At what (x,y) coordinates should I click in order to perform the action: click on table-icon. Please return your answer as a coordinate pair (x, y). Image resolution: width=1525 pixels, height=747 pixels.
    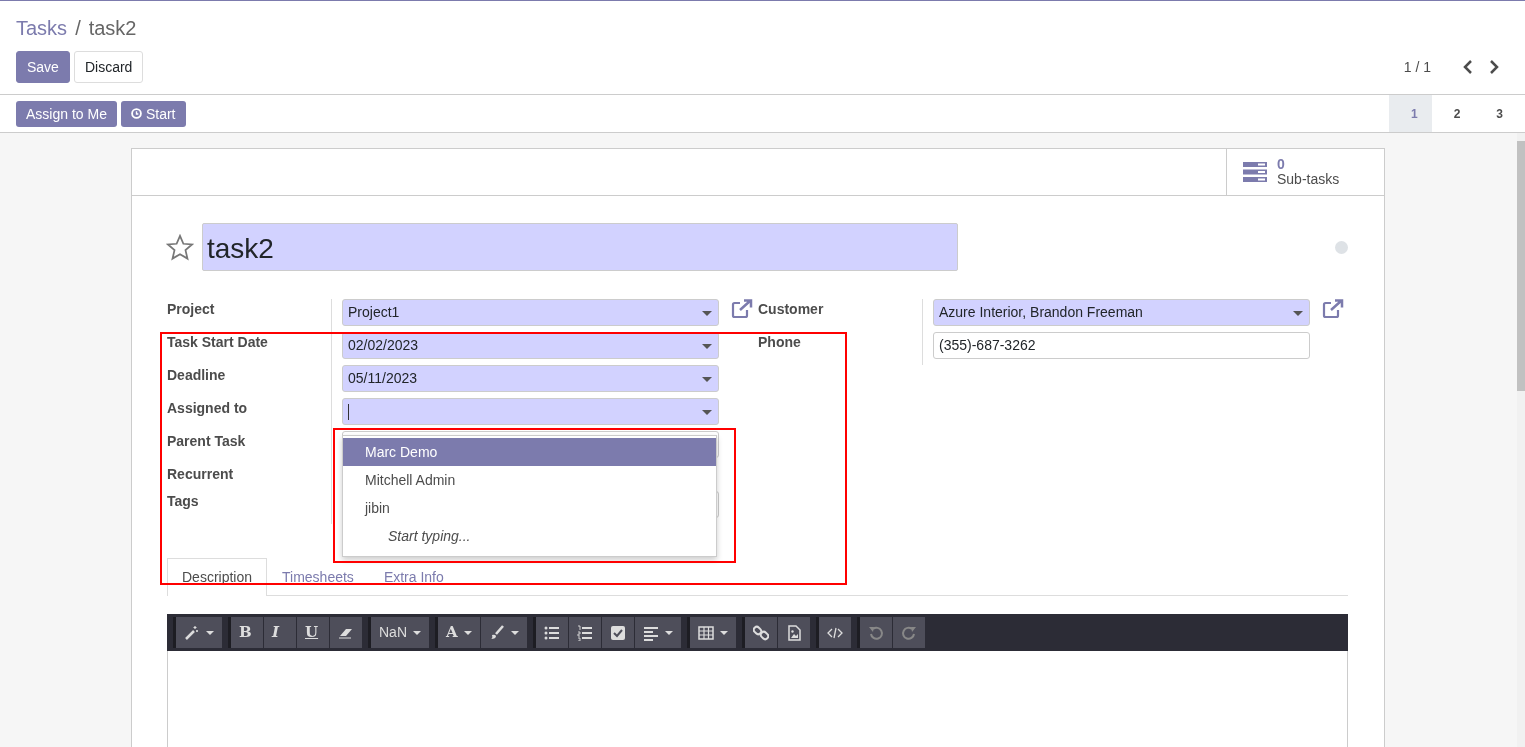
    Looking at the image, I should click on (705, 632).